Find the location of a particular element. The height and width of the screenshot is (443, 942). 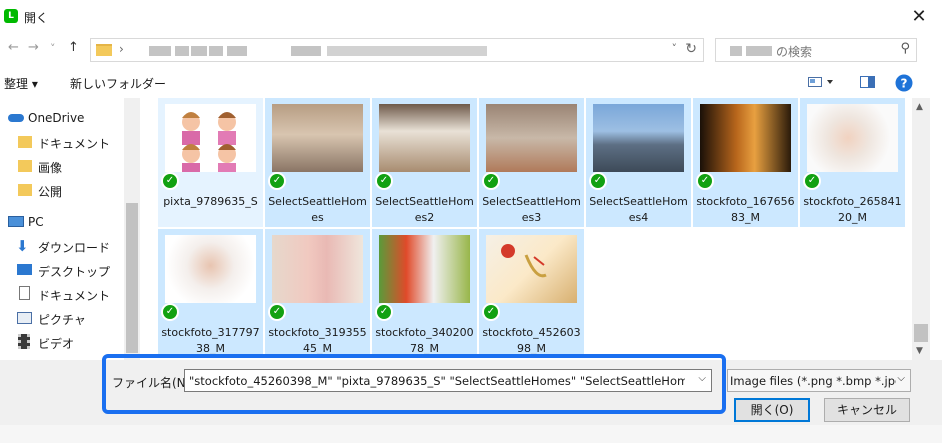

sidebar-item-public: 公開 is located at coordinates (62, 191).